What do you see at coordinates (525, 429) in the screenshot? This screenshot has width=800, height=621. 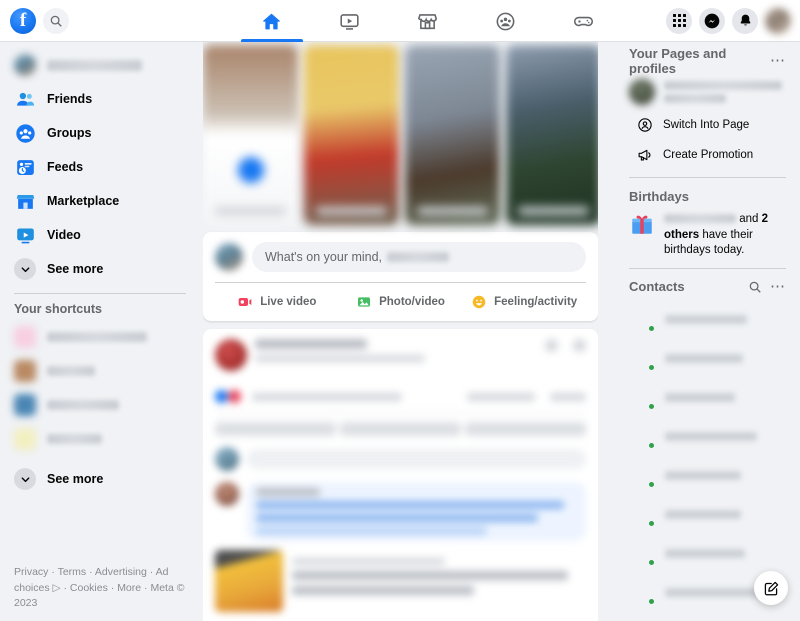 I see `share-button` at bounding box center [525, 429].